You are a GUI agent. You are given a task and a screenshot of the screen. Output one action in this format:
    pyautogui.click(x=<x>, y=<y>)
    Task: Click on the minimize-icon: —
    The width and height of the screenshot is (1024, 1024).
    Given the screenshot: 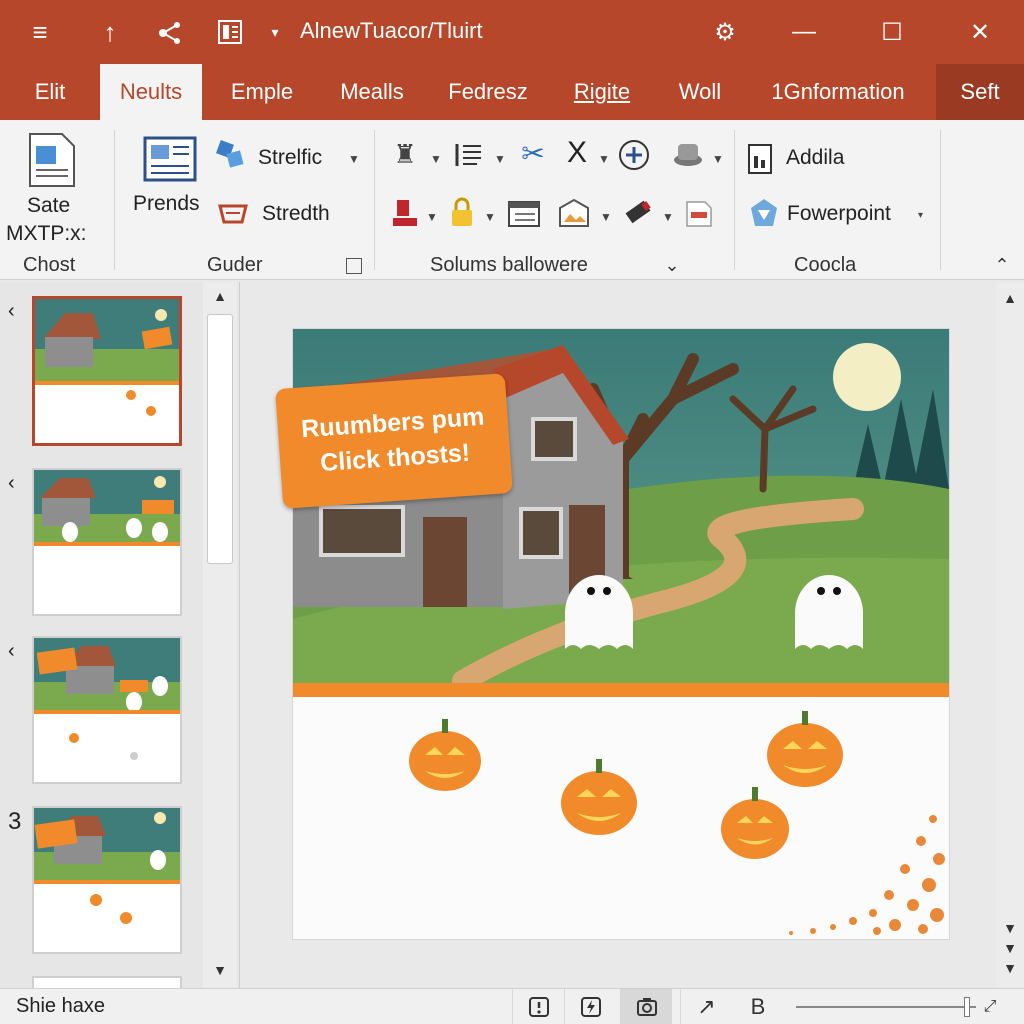 What is the action you would take?
    pyautogui.click(x=804, y=32)
    